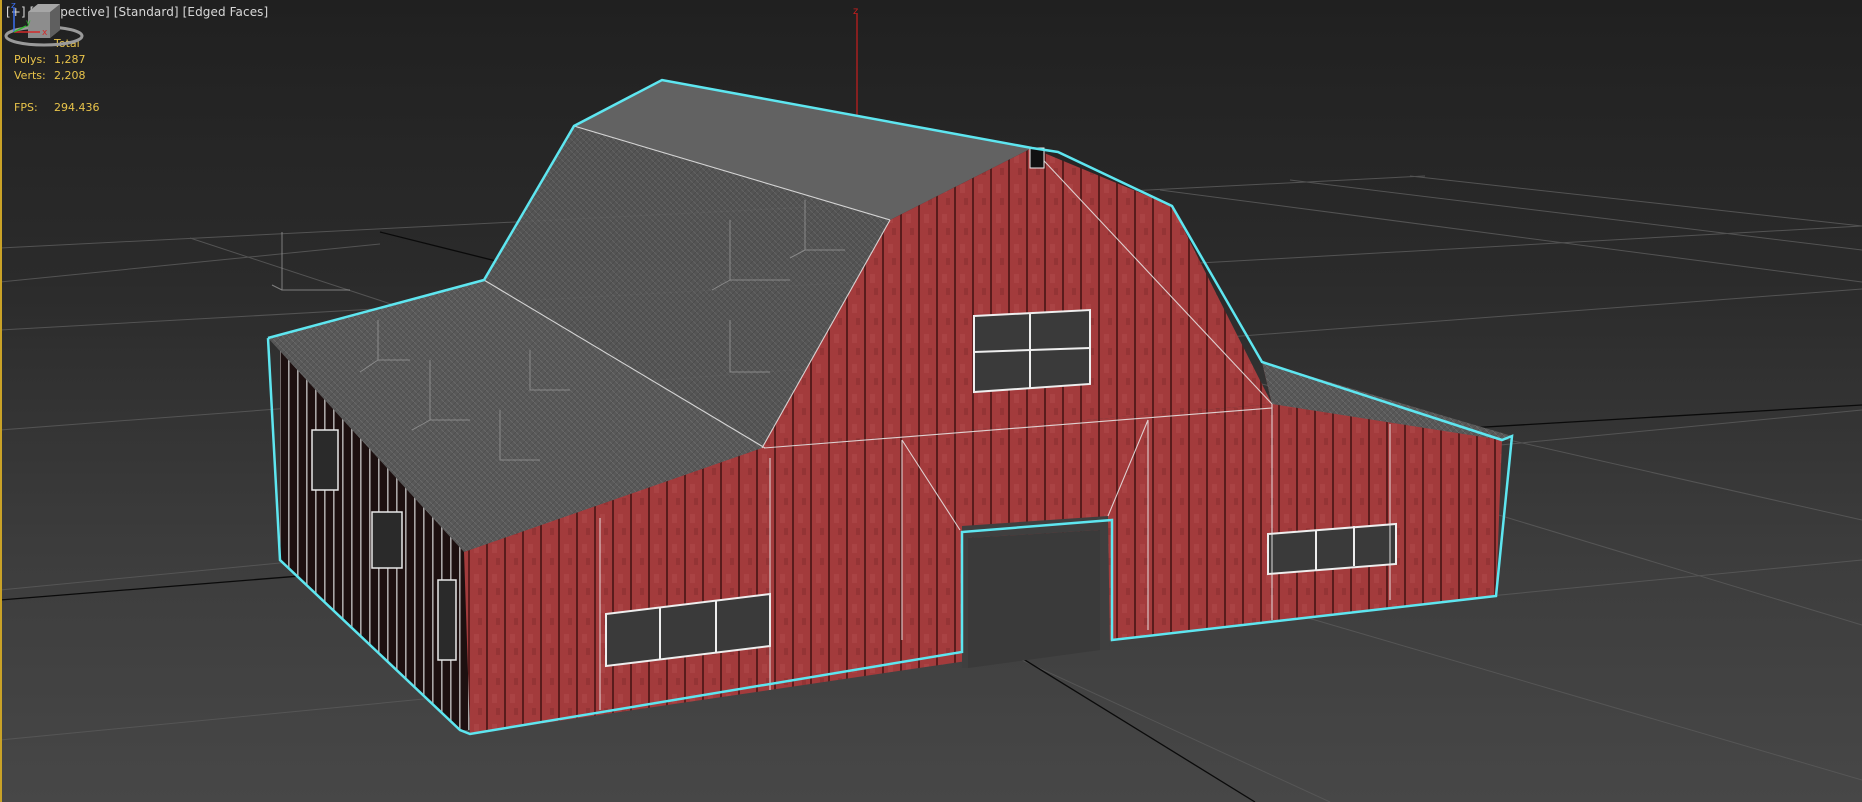 This screenshot has width=1862, height=802. What do you see at coordinates (855, 11) in the screenshot?
I see `gizmo-z-label: z` at bounding box center [855, 11].